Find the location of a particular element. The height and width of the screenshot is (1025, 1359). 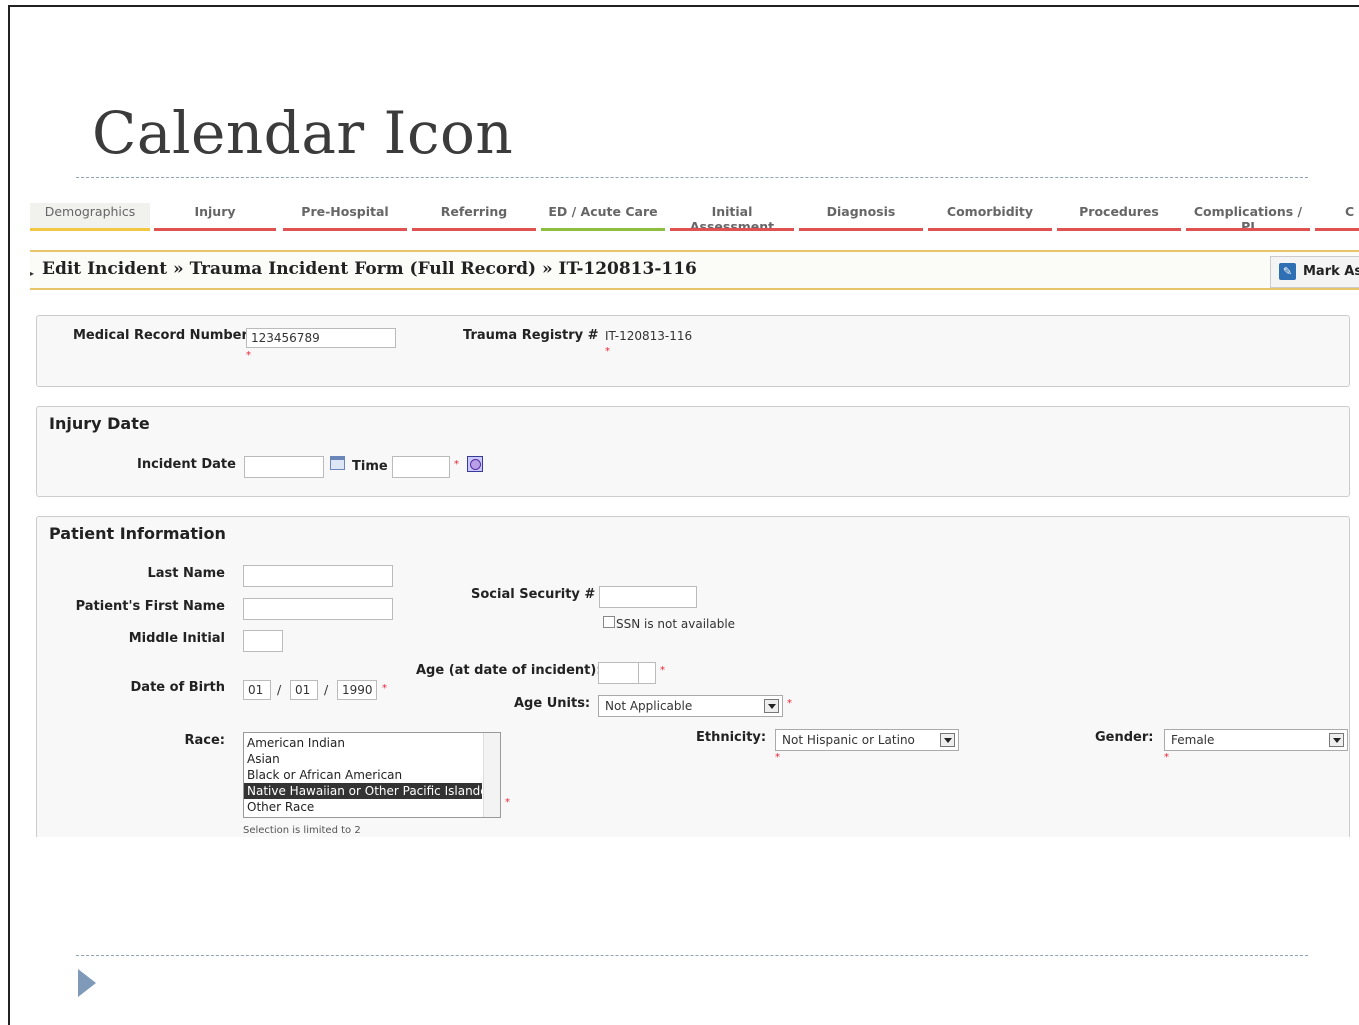

age-units-label: Age Units: is located at coordinates (552, 703).